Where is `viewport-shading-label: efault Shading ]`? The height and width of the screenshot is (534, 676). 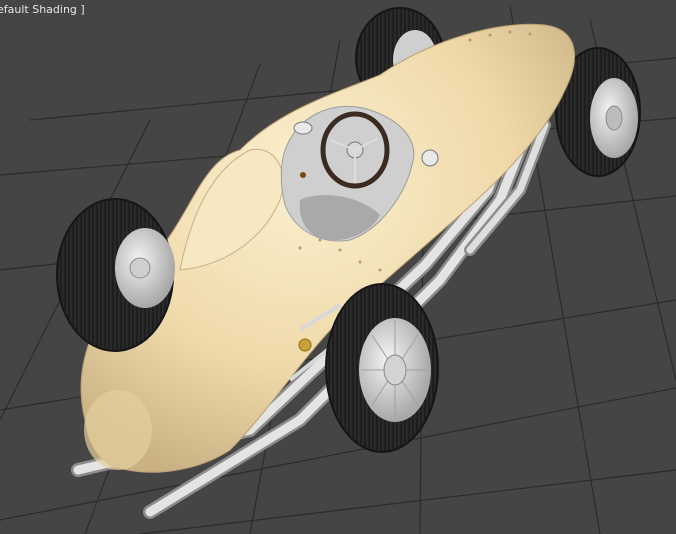 viewport-shading-label: efault Shading ] is located at coordinates (42, 9).